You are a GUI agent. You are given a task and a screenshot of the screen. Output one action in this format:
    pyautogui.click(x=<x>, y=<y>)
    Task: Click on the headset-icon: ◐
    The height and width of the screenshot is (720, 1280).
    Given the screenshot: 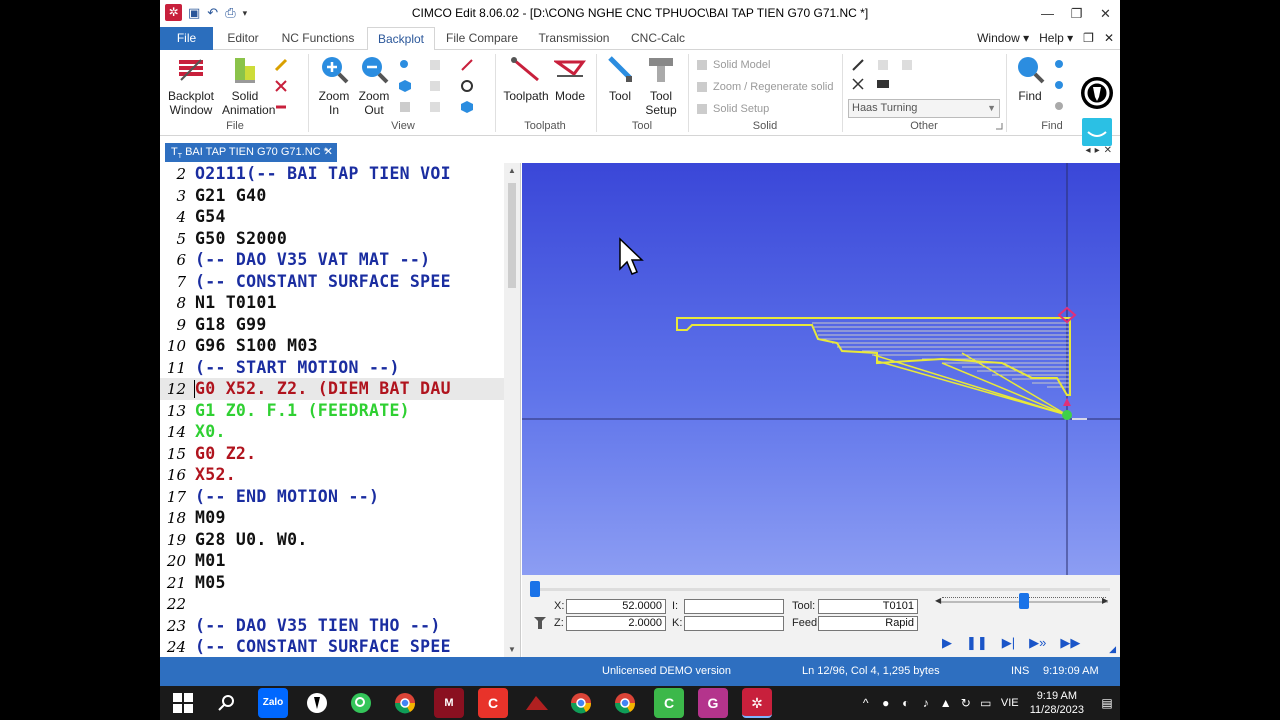 What is the action you would take?
    pyautogui.click(x=906, y=703)
    